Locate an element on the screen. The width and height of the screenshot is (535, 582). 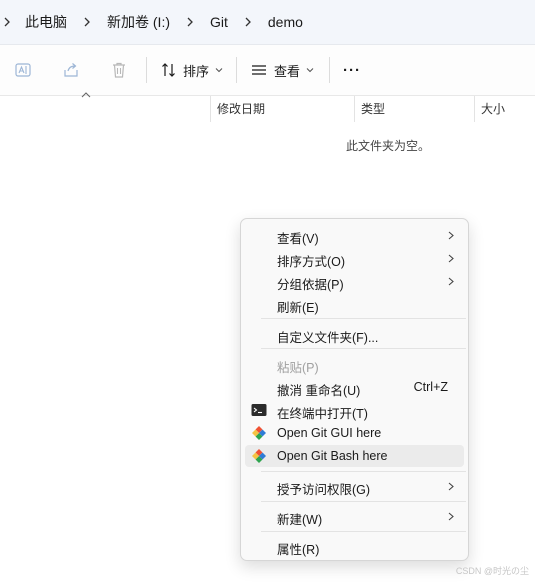
column-header-size: 大小 is located at coordinates (493, 108).